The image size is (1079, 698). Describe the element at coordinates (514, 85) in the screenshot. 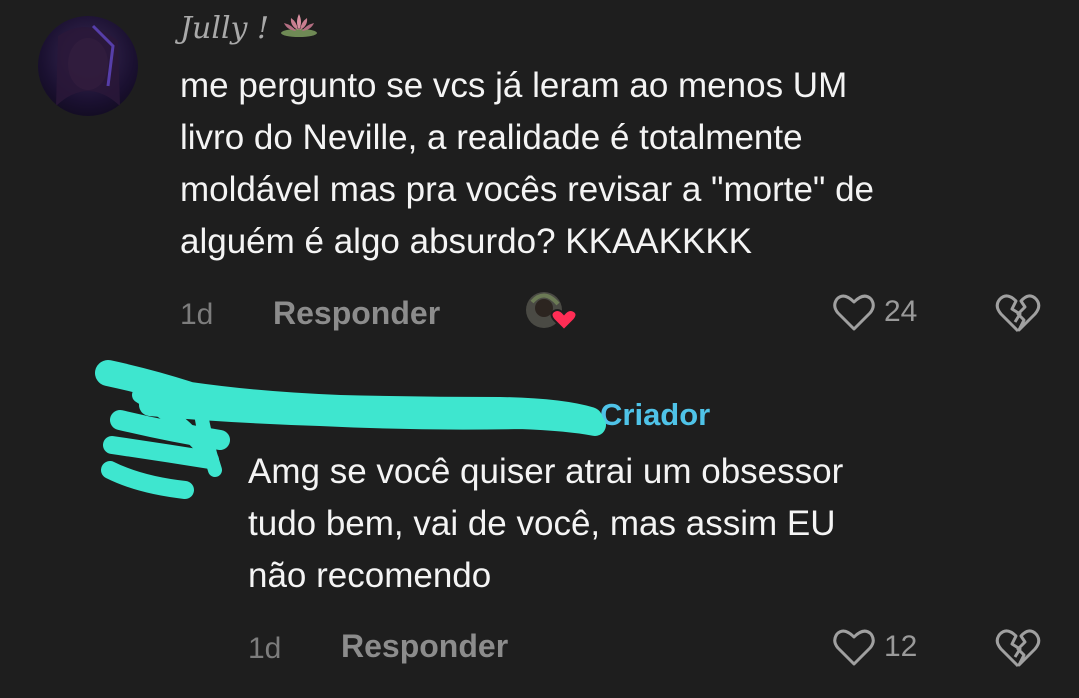

I see `comment-line: me pergunto se vcs já leram ao menos UM` at that location.